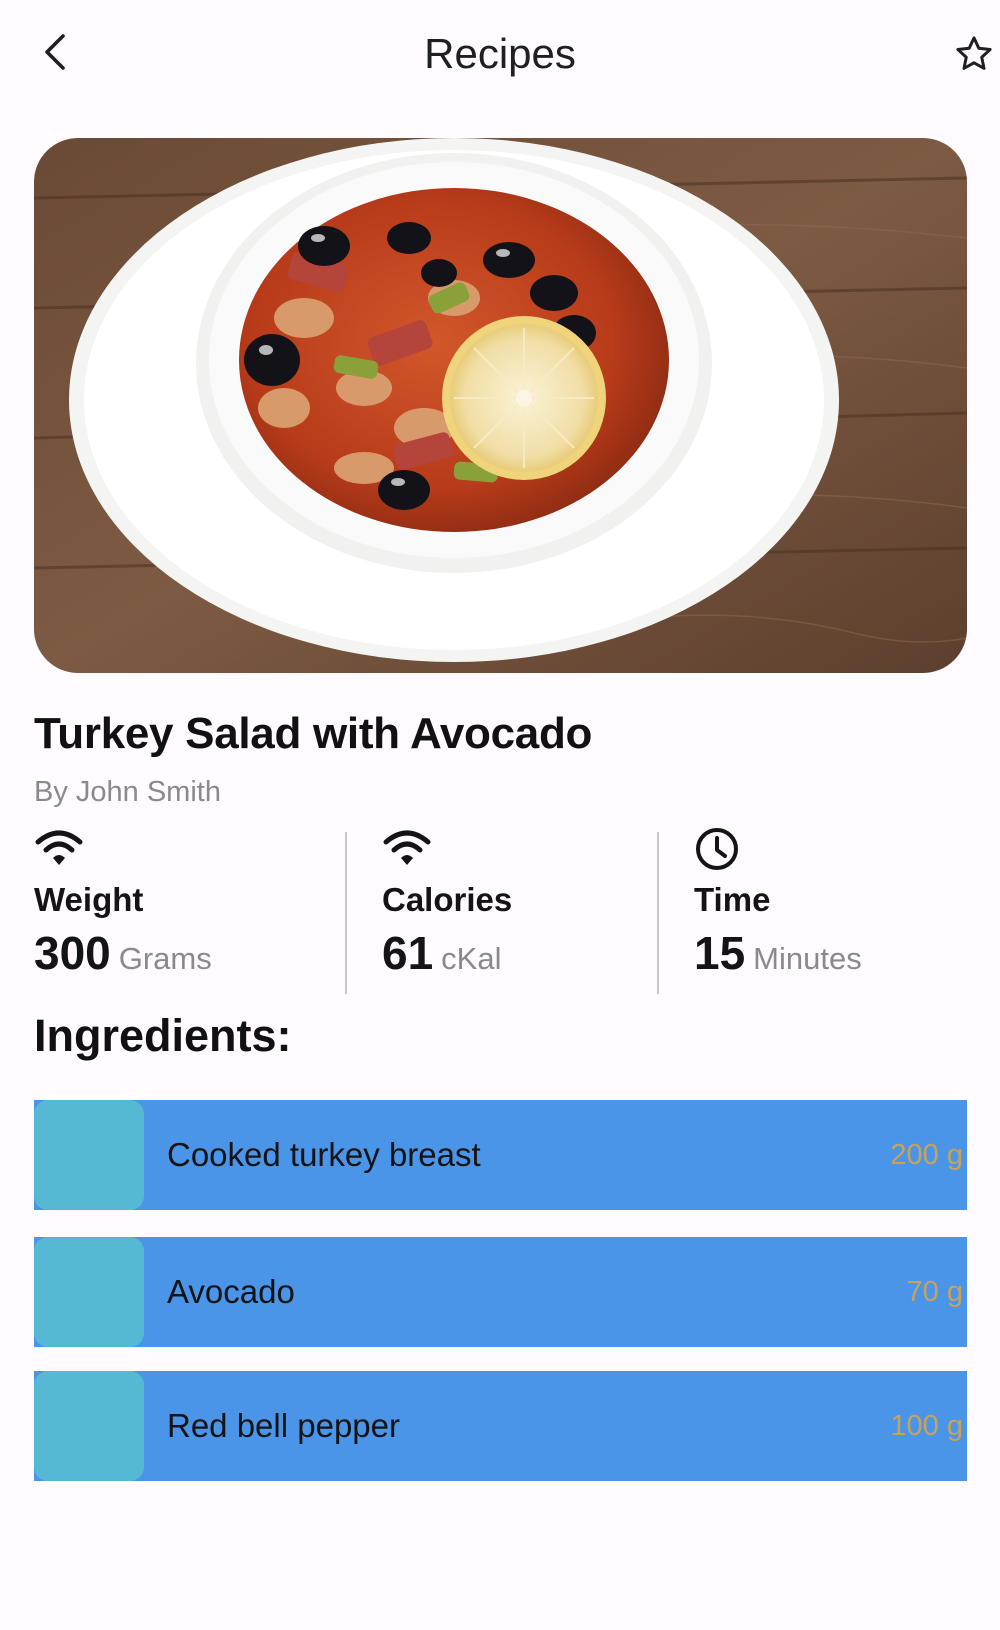 The width and height of the screenshot is (1000, 1630). Describe the element at coordinates (829, 910) in the screenshot. I see `stat-time: Time 15 Minutes` at that location.